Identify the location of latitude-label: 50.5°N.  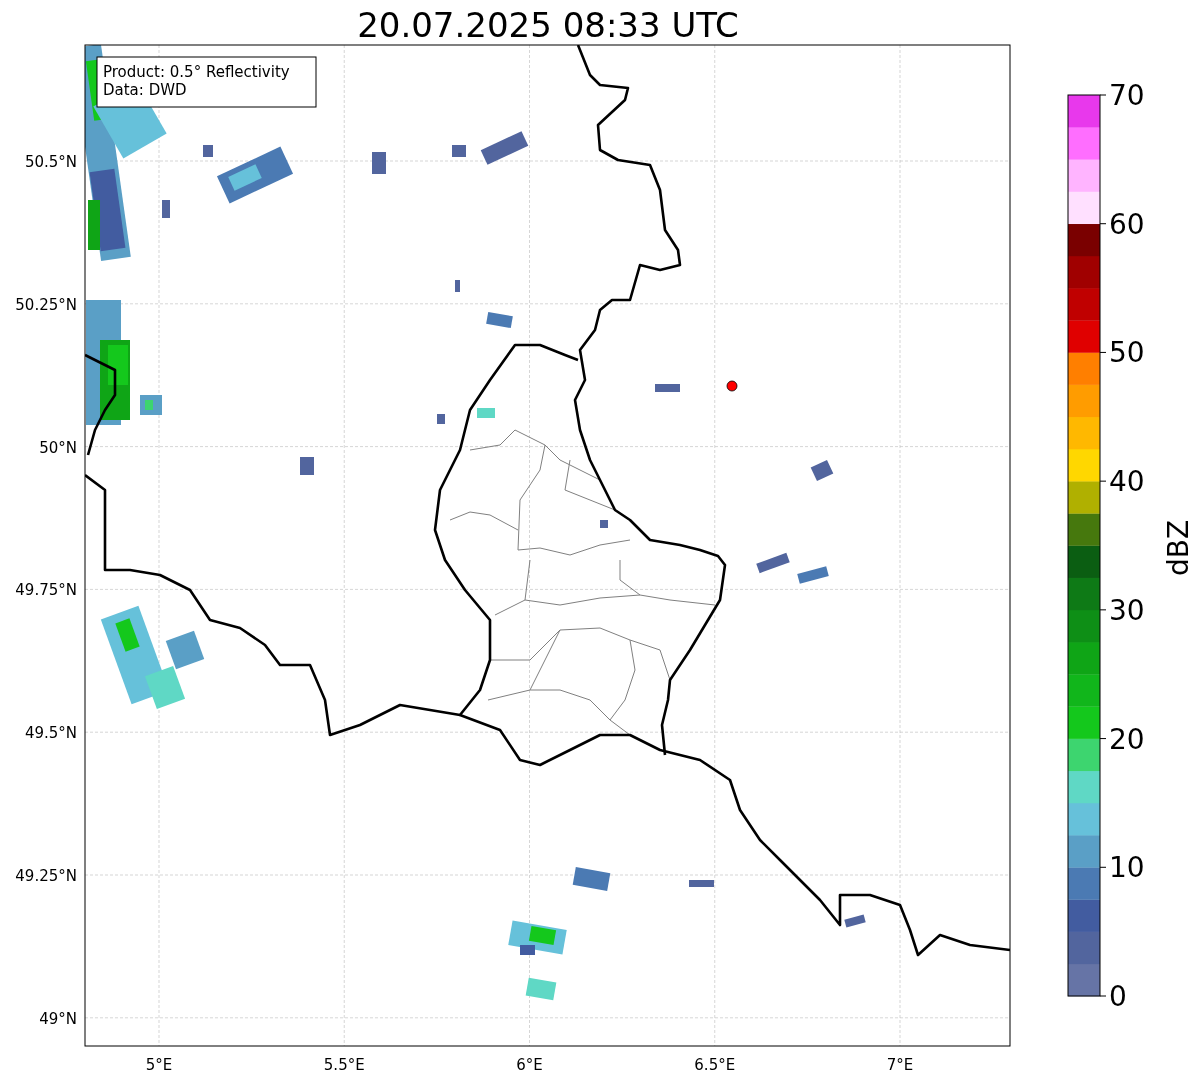
(50, 162).